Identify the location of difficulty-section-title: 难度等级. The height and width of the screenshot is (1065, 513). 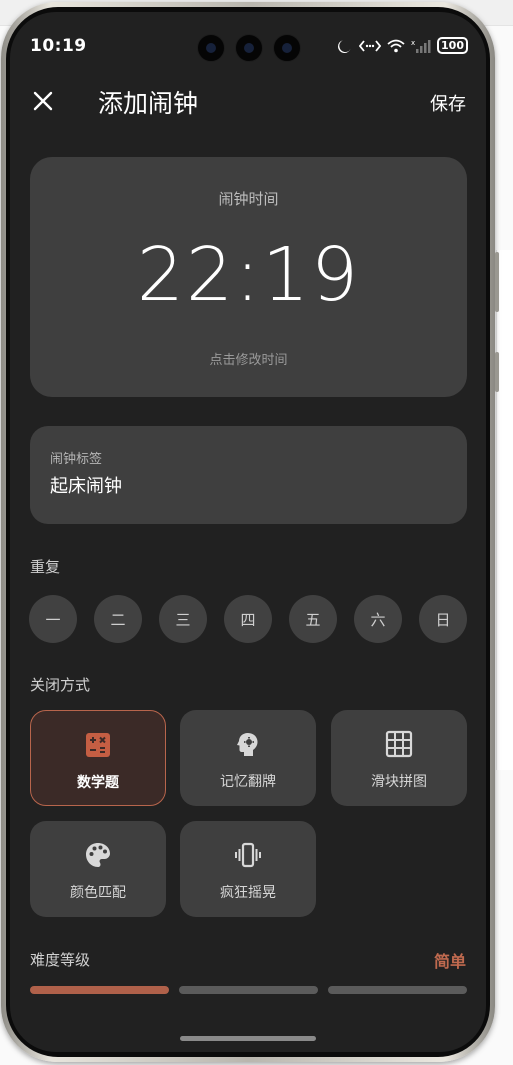
(60, 960).